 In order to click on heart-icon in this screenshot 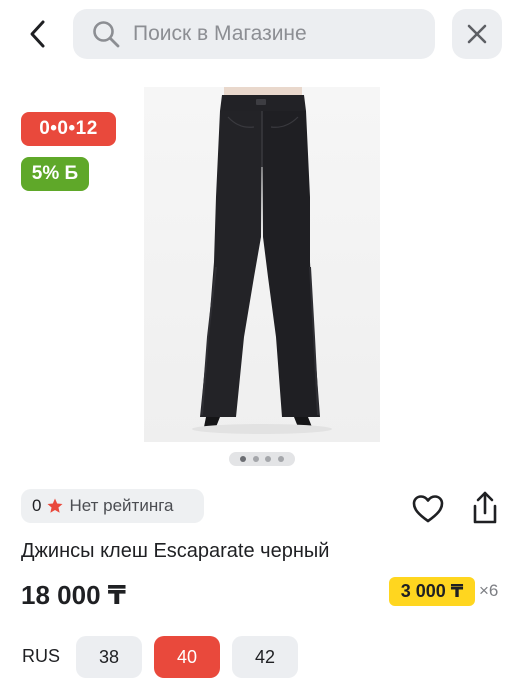, I will do `click(428, 509)`.